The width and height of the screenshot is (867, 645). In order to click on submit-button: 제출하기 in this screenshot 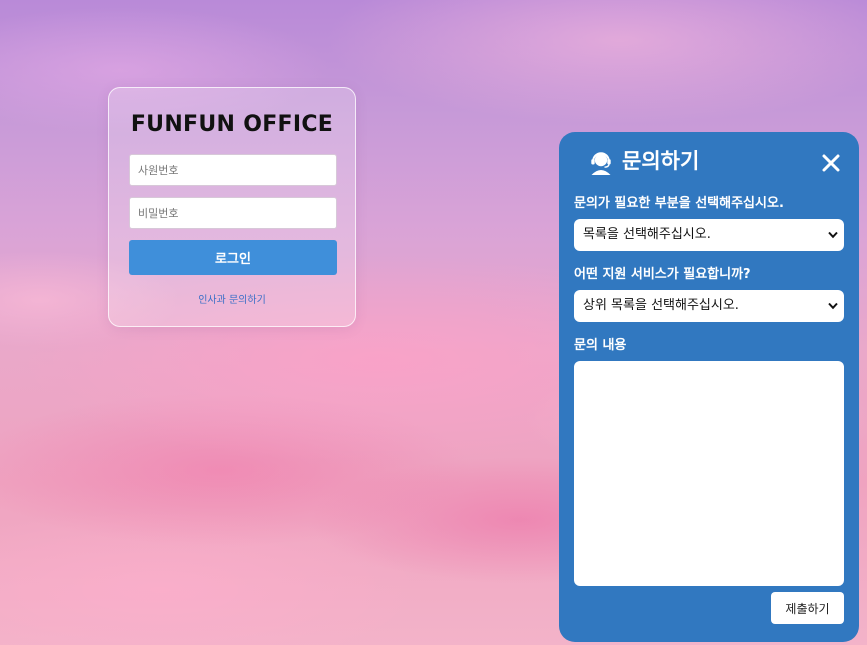, I will do `click(807, 608)`.